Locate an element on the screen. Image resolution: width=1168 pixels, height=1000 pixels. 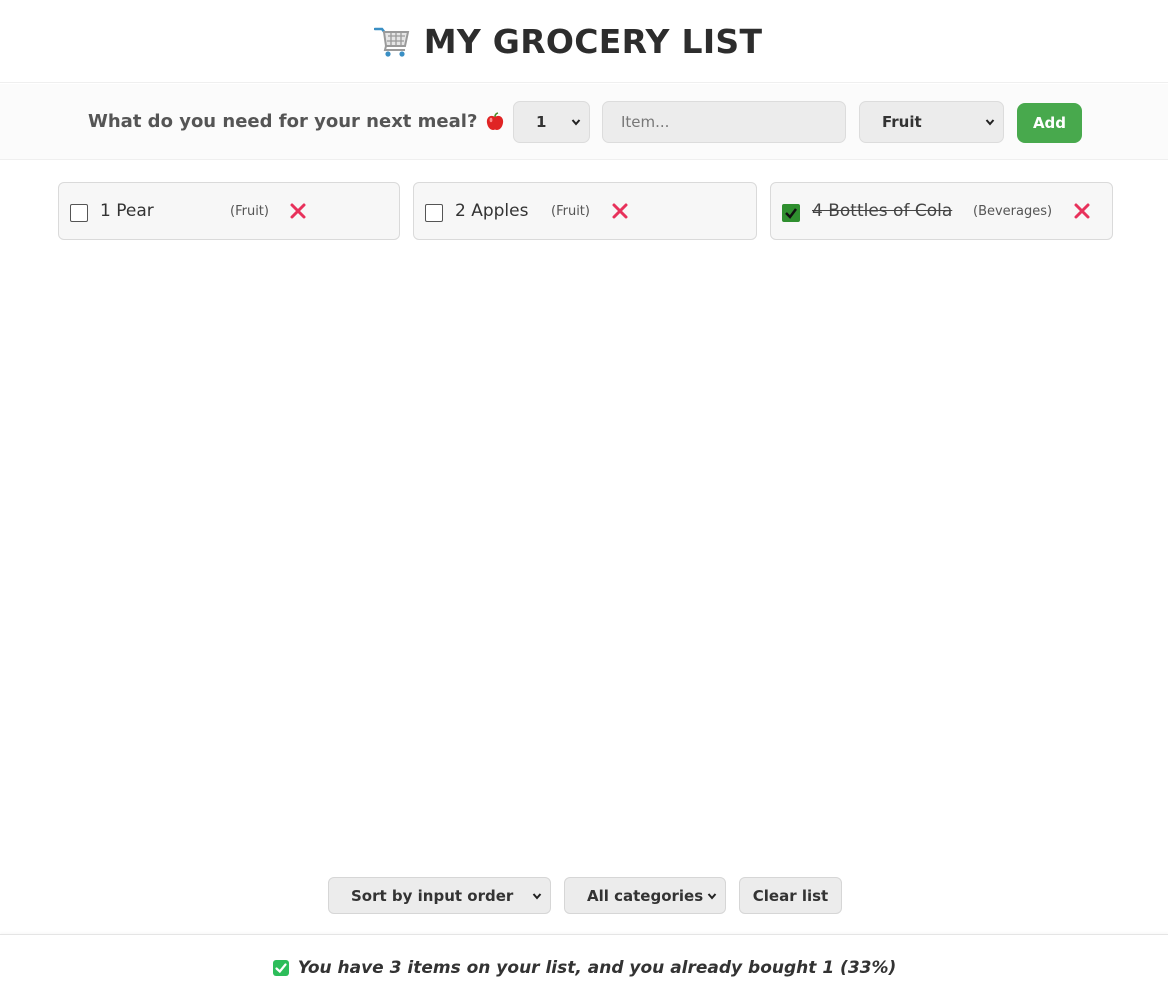
shopping-cart-icon is located at coordinates (391, 41).